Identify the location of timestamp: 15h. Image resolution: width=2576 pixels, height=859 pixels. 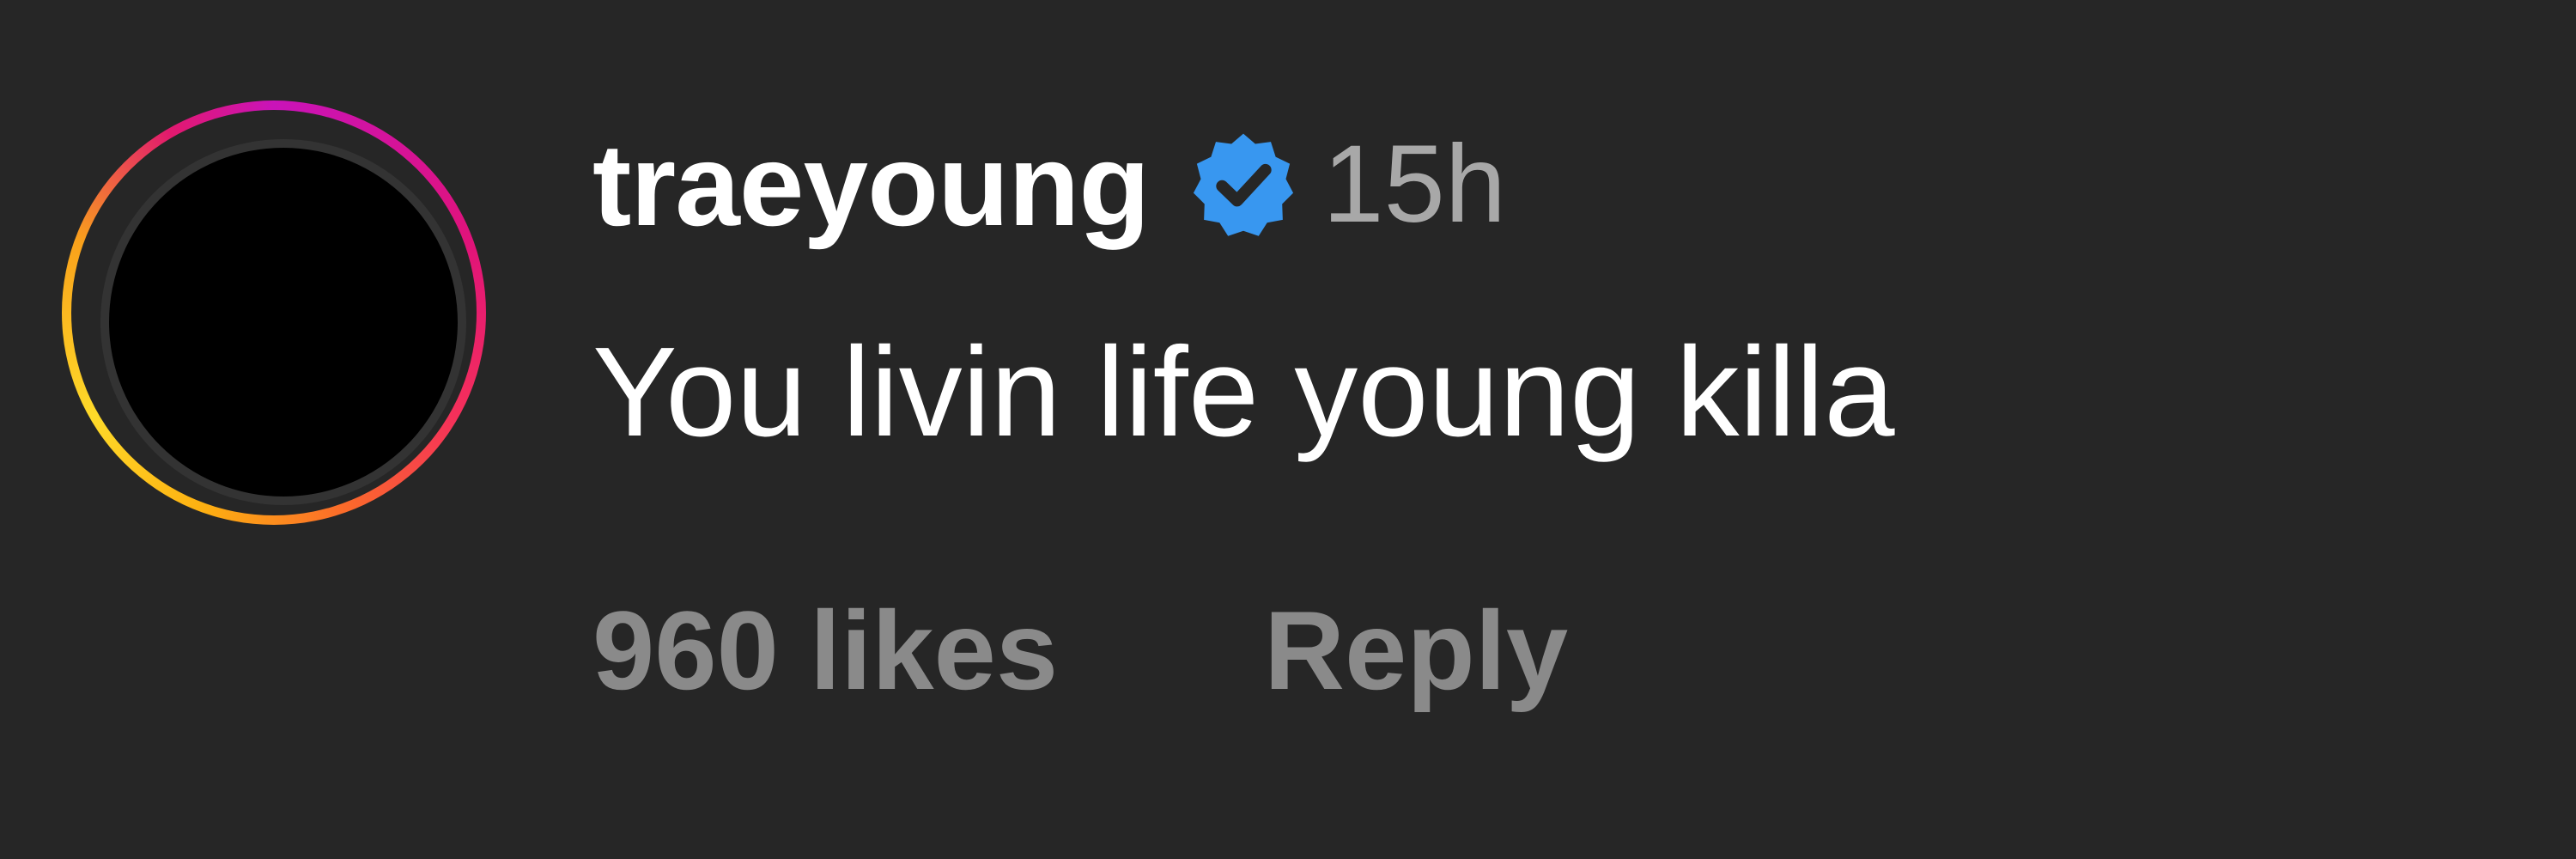
(1414, 184).